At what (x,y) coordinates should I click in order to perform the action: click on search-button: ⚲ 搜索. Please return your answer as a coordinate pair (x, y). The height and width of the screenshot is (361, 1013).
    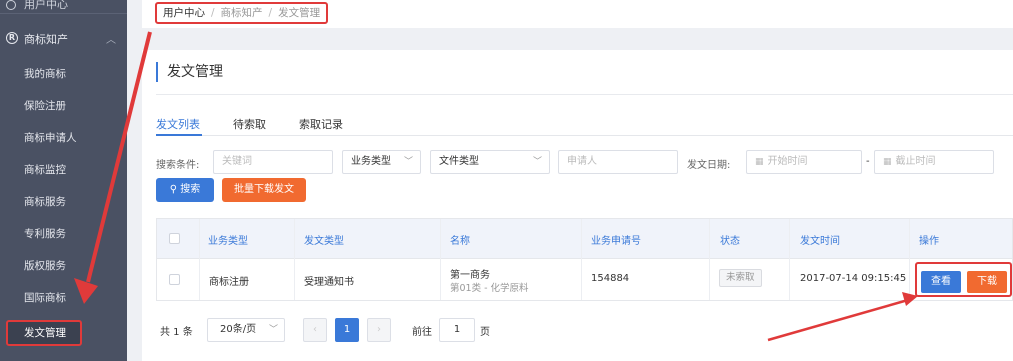
    Looking at the image, I should click on (185, 190).